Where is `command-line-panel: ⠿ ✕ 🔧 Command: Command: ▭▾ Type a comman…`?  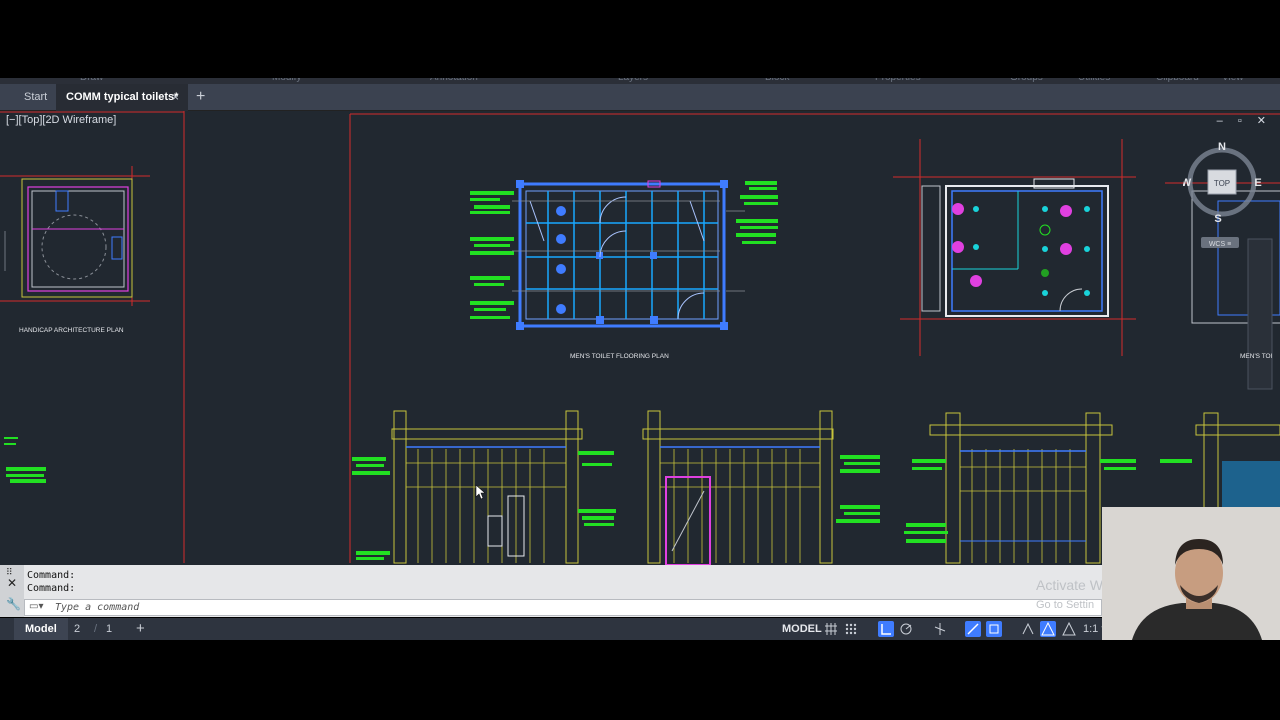
command-line-panel: ⠿ ✕ 🔧 Command: Command: ▭▾ Type a comman… is located at coordinates (640, 591).